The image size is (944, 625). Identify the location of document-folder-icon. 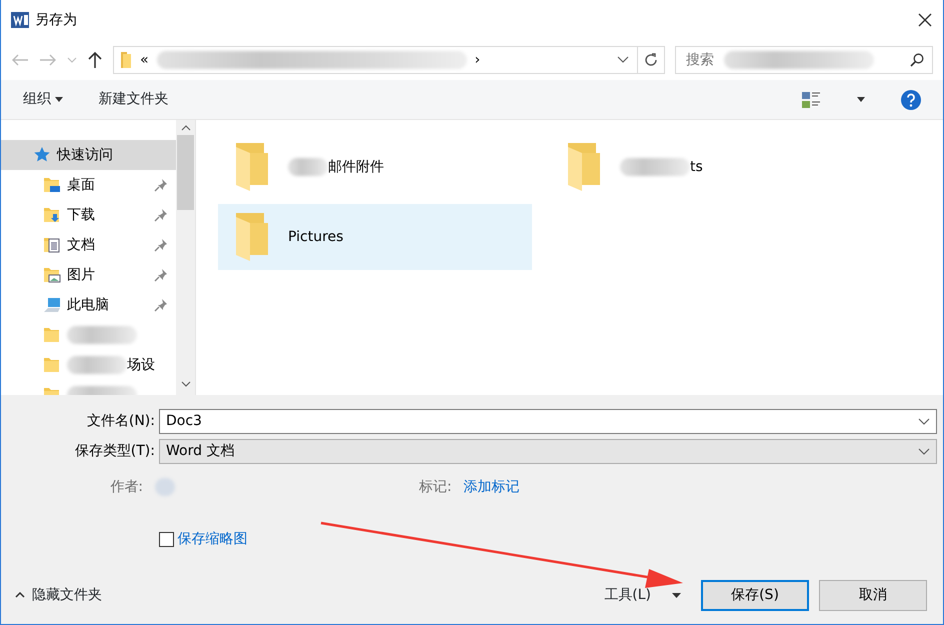
(52, 245).